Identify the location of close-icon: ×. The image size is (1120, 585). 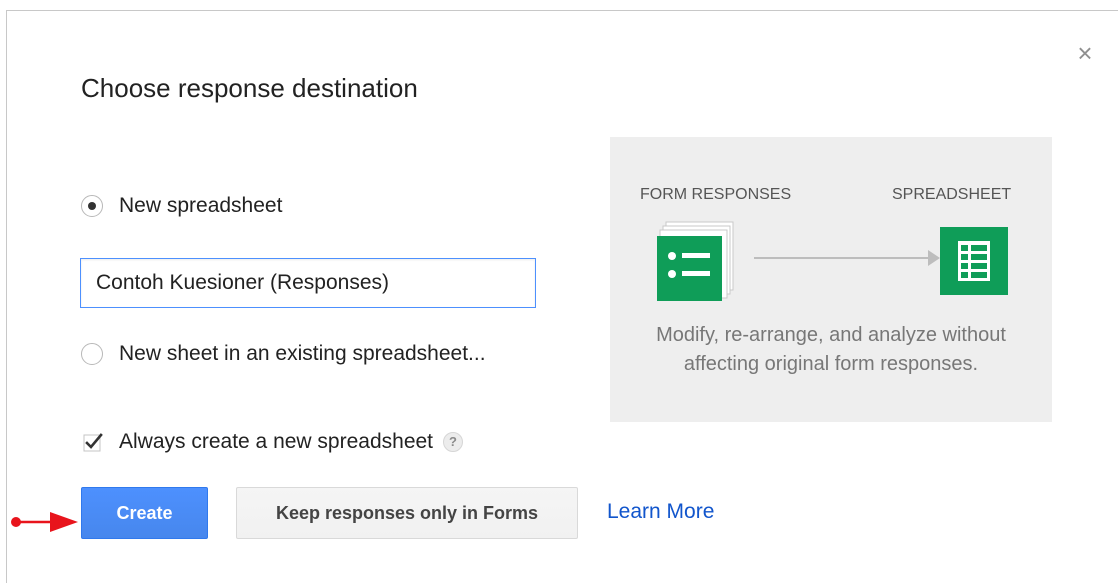
(1085, 53).